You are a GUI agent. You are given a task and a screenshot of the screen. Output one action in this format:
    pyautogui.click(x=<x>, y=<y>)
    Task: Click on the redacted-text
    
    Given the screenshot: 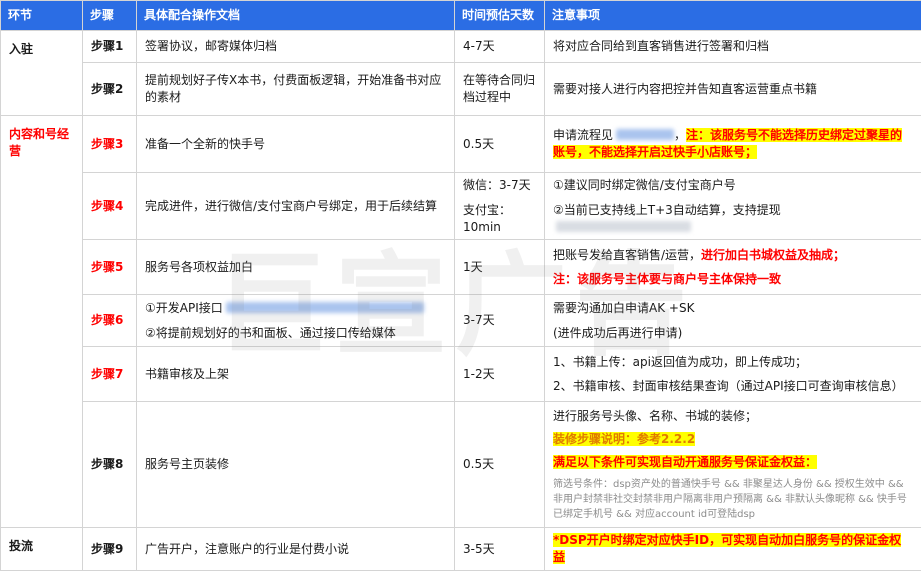 What is the action you would take?
    pyautogui.click(x=623, y=226)
    